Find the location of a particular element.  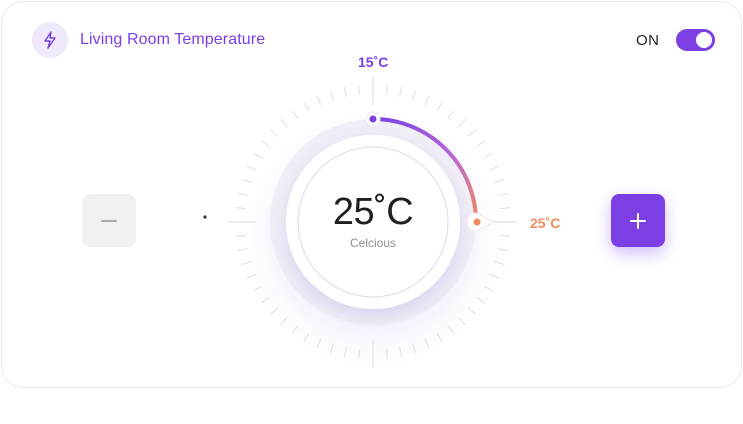

decrease-temperature-button is located at coordinates (109, 220).